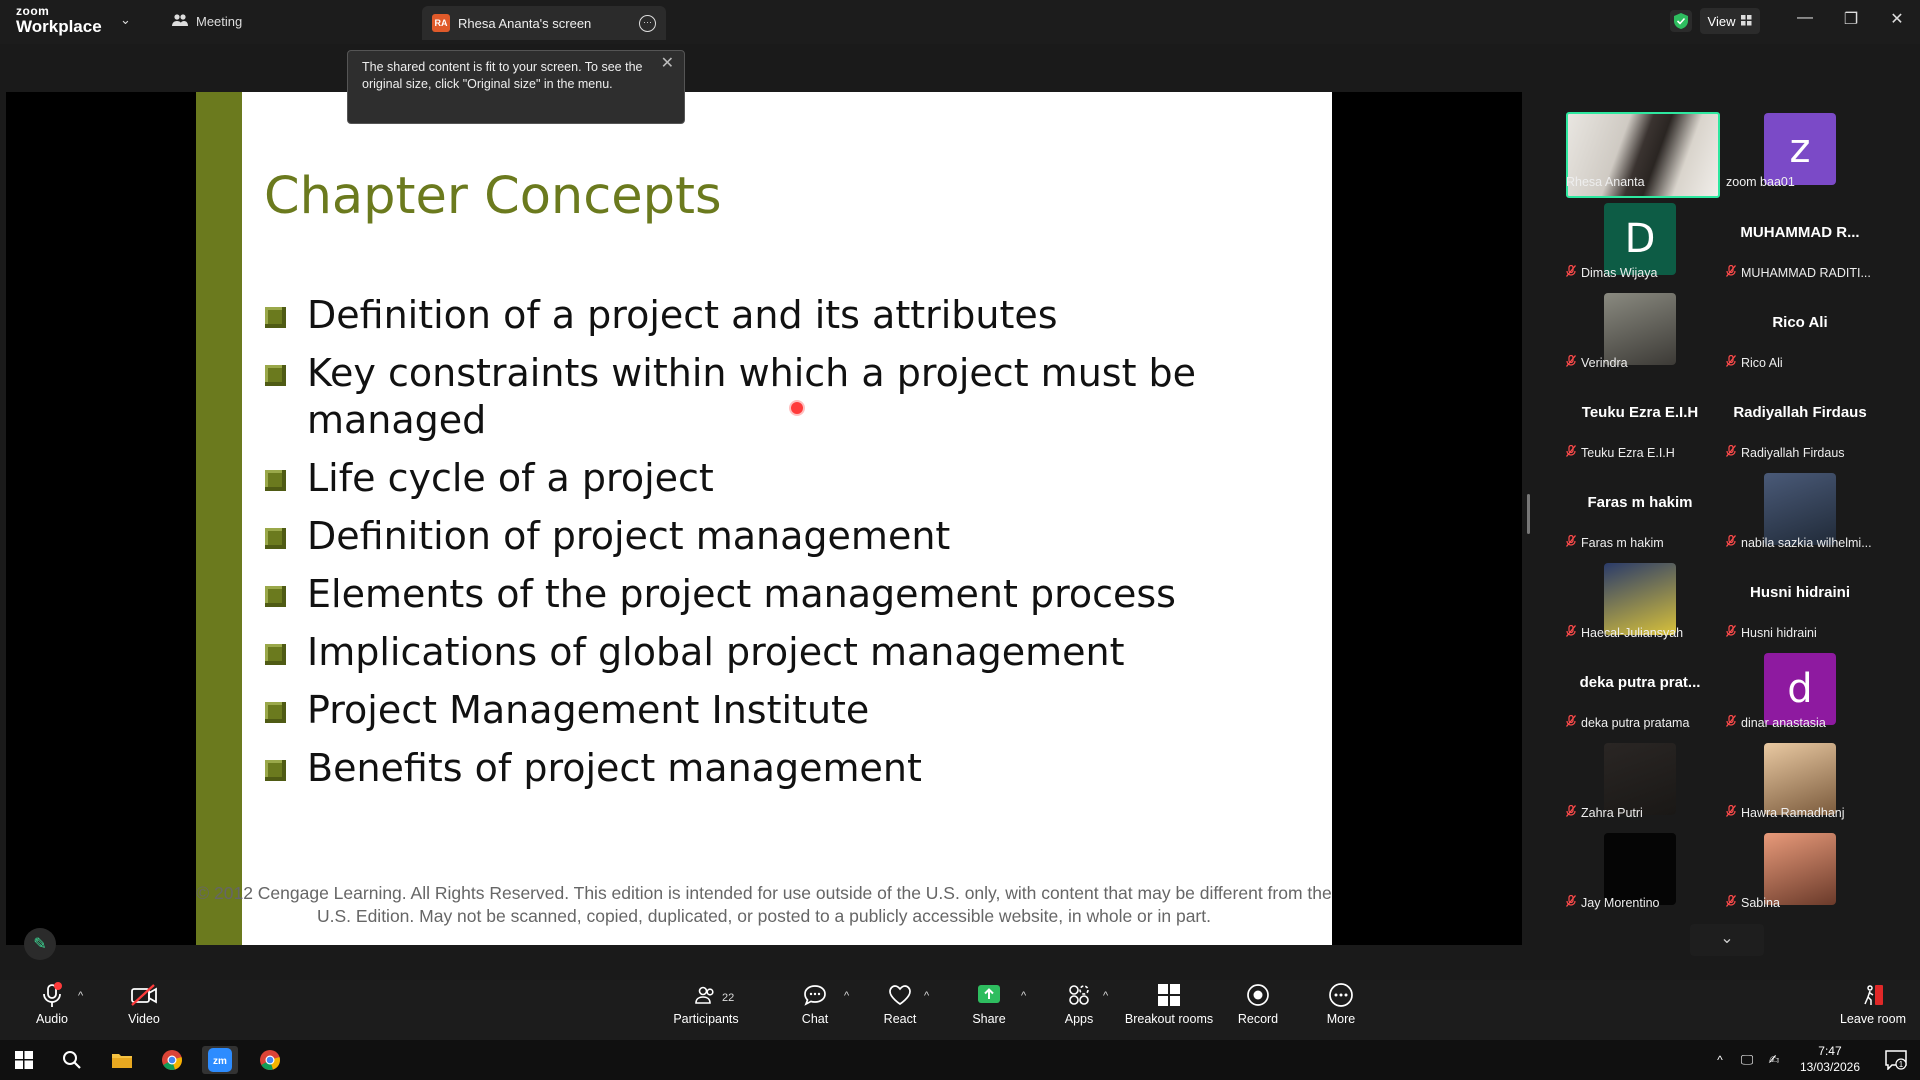 This screenshot has height=1080, width=1920. Describe the element at coordinates (125, 20) in the screenshot. I see `chevron-down-icon: ⌄` at that location.